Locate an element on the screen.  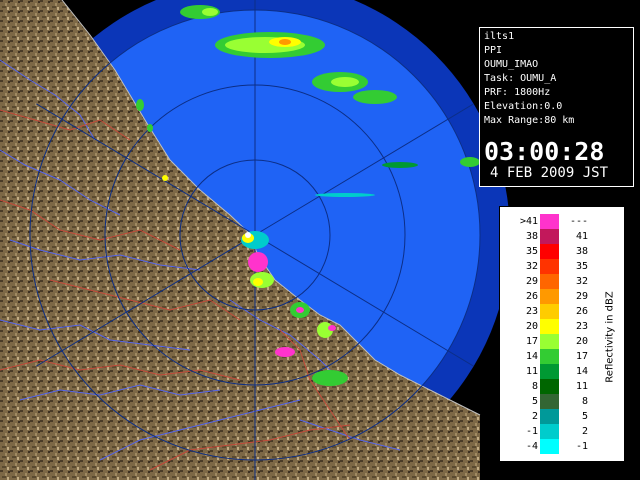
info-time: 03:00:28 is located at coordinates (544, 151).